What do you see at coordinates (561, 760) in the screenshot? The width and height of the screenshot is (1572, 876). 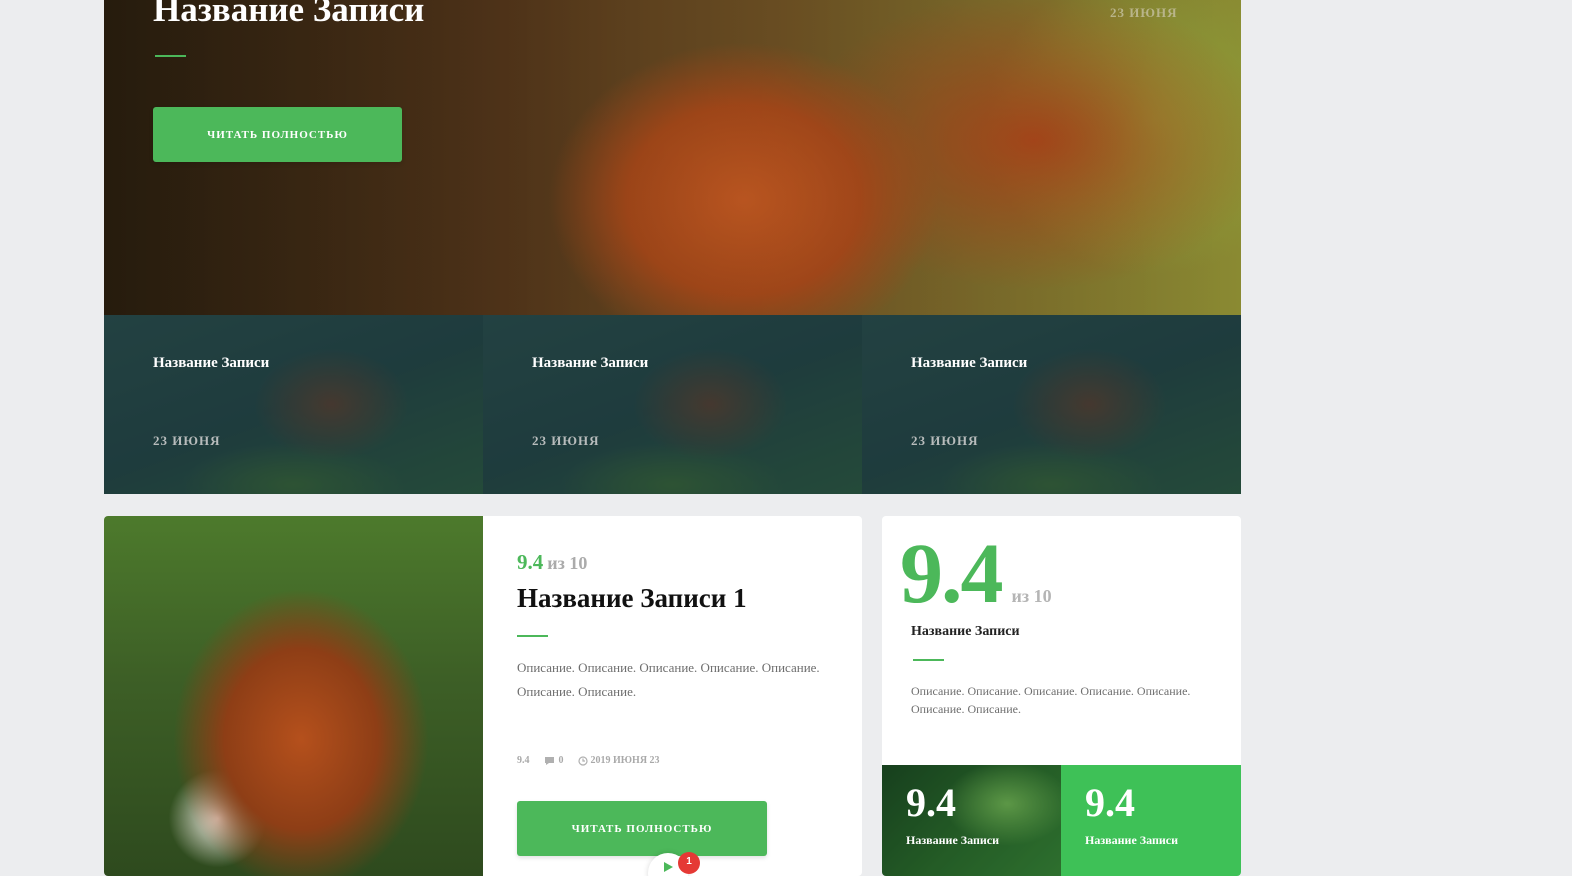 I see `meta-comments-count: 0` at bounding box center [561, 760].